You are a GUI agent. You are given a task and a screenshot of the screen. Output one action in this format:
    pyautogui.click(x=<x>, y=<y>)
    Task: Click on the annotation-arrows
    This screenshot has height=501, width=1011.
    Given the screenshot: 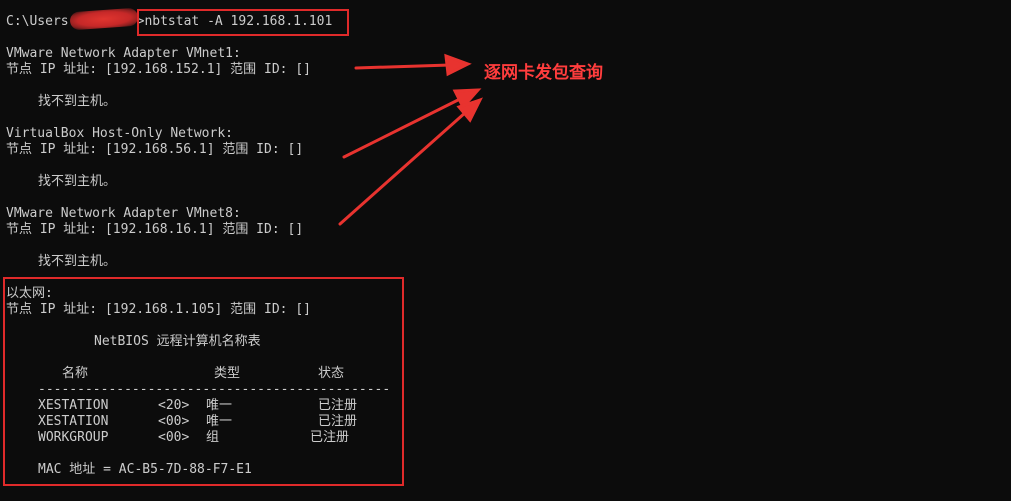 What is the action you would take?
    pyautogui.click(x=410, y=139)
    